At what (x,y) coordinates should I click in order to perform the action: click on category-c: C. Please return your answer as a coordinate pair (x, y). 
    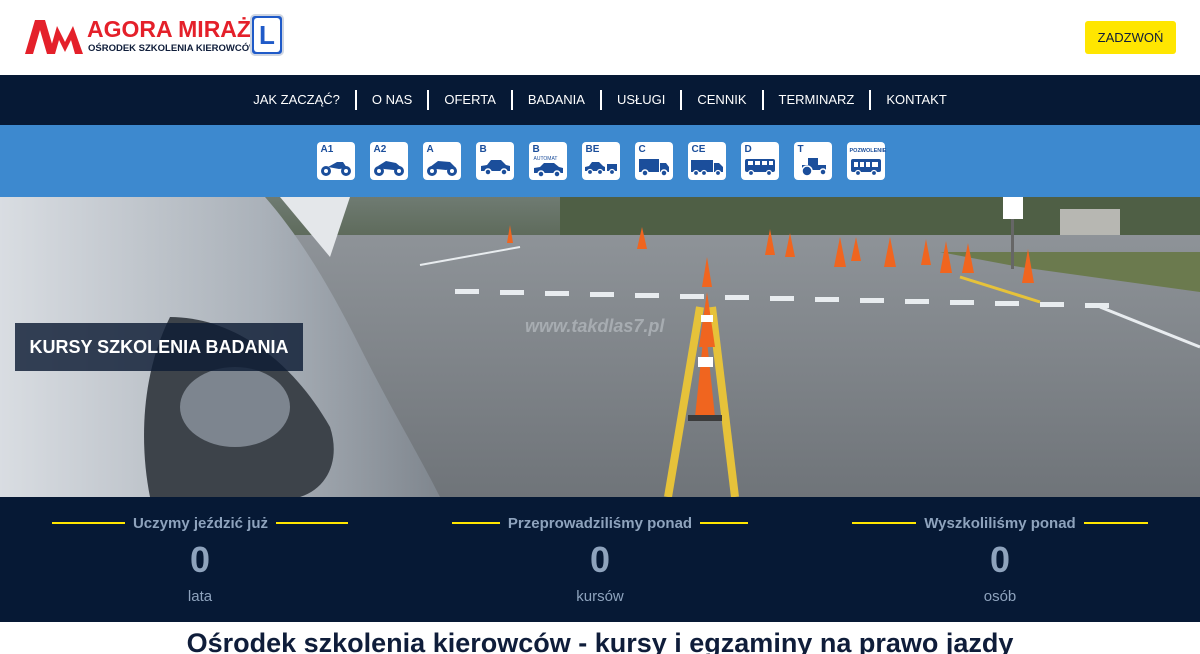
    Looking at the image, I should click on (653, 161).